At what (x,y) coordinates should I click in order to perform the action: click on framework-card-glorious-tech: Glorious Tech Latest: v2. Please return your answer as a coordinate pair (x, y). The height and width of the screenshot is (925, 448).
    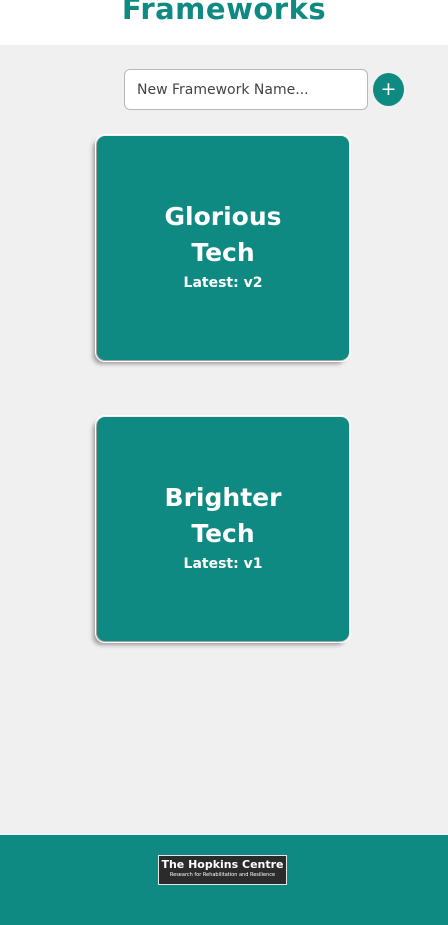
    Looking at the image, I should click on (223, 248).